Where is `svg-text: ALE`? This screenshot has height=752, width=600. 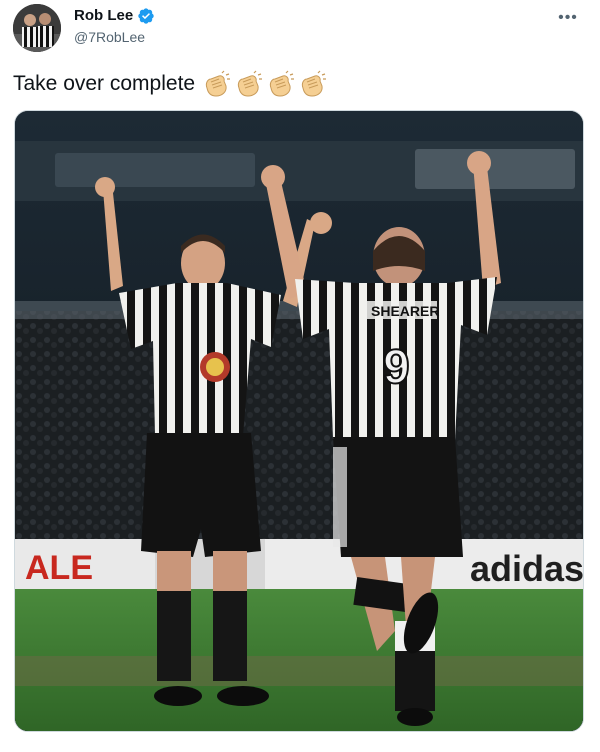 svg-text: ALE is located at coordinates (59, 568).